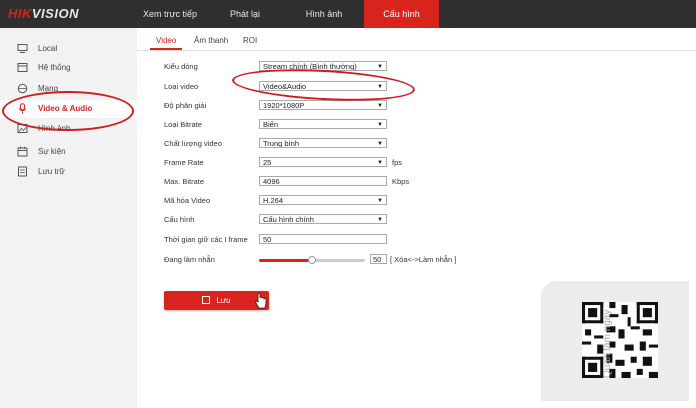  I want to click on smoothing-label: Đang làm nhẵn, so click(189, 259).